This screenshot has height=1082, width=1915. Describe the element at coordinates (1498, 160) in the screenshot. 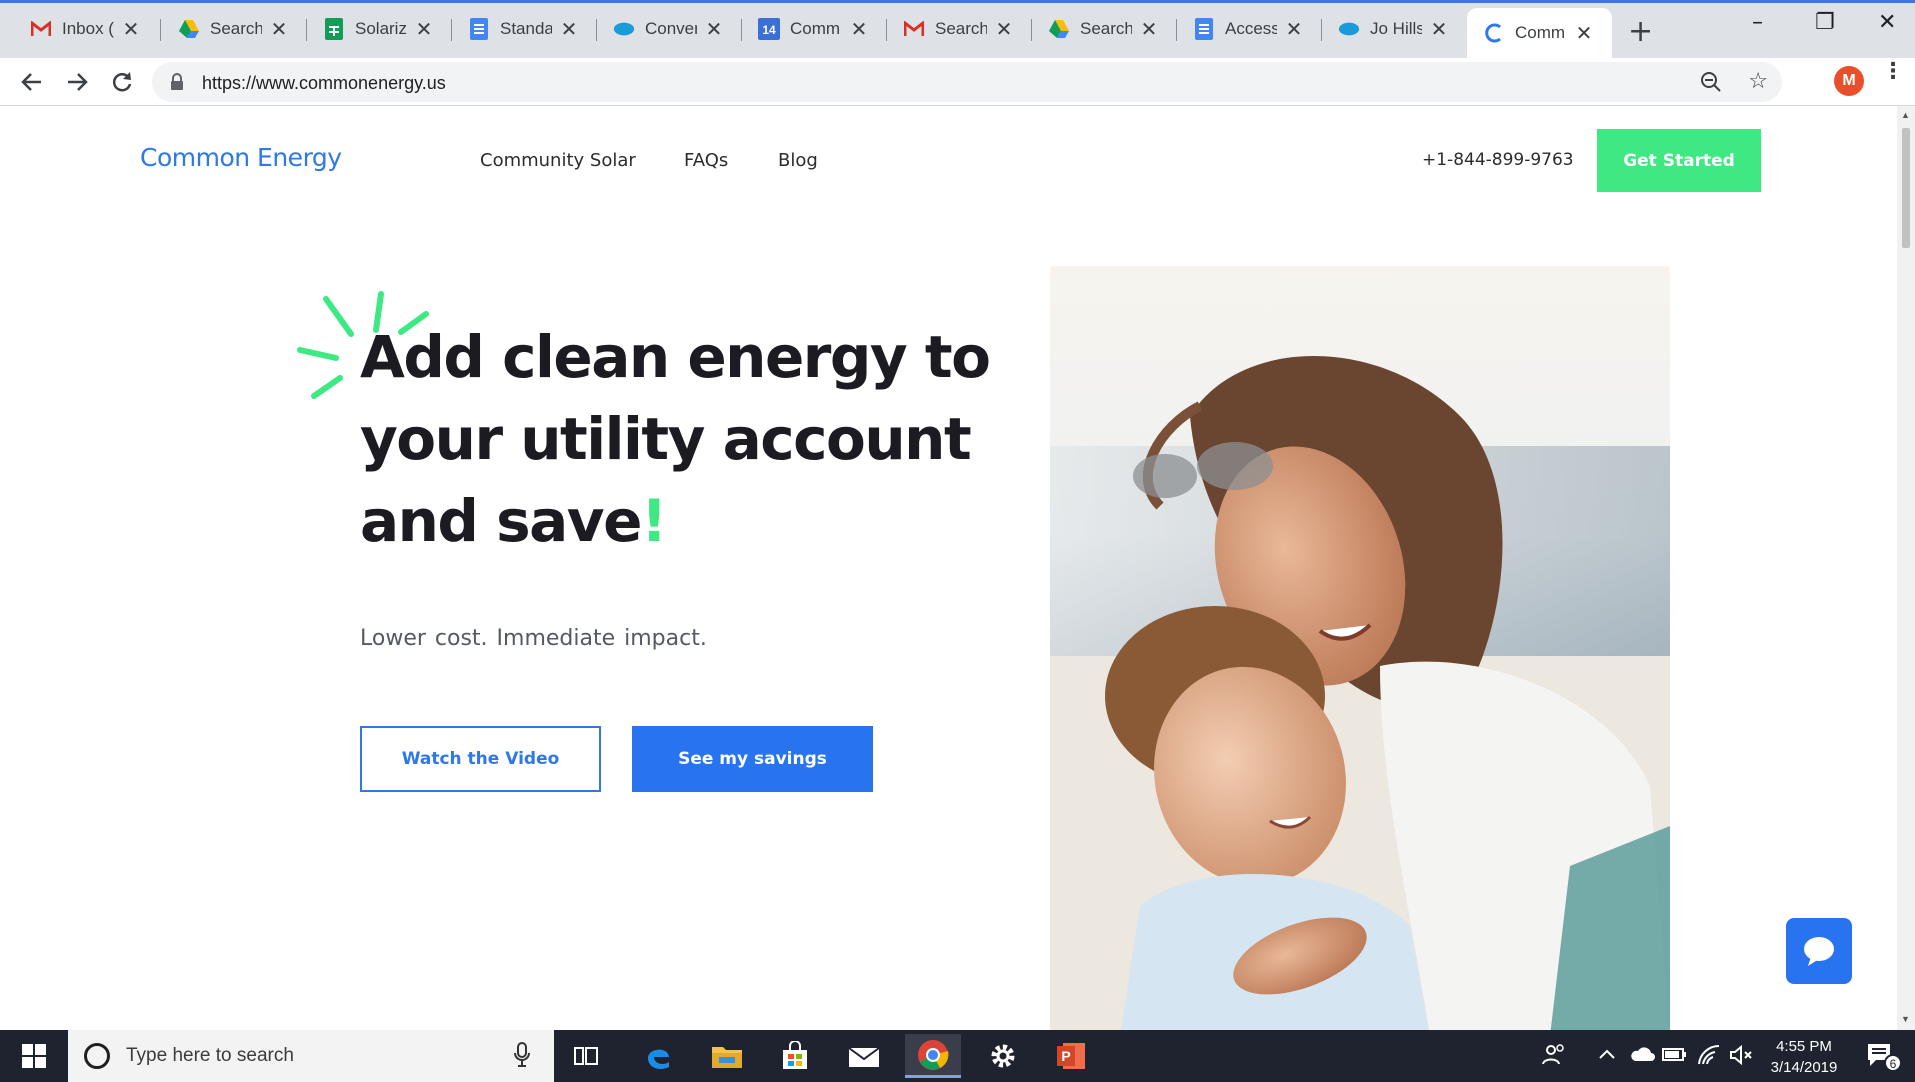

I see `phone-number: +1-844-899-9763` at that location.